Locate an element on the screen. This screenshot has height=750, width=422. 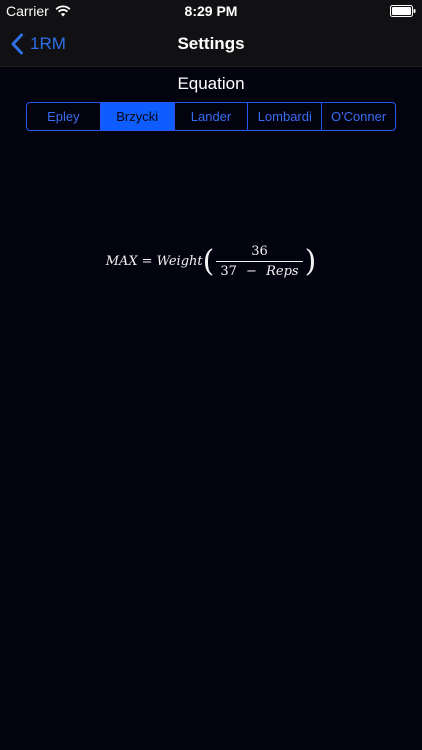
page-title: Settings is located at coordinates (211, 43).